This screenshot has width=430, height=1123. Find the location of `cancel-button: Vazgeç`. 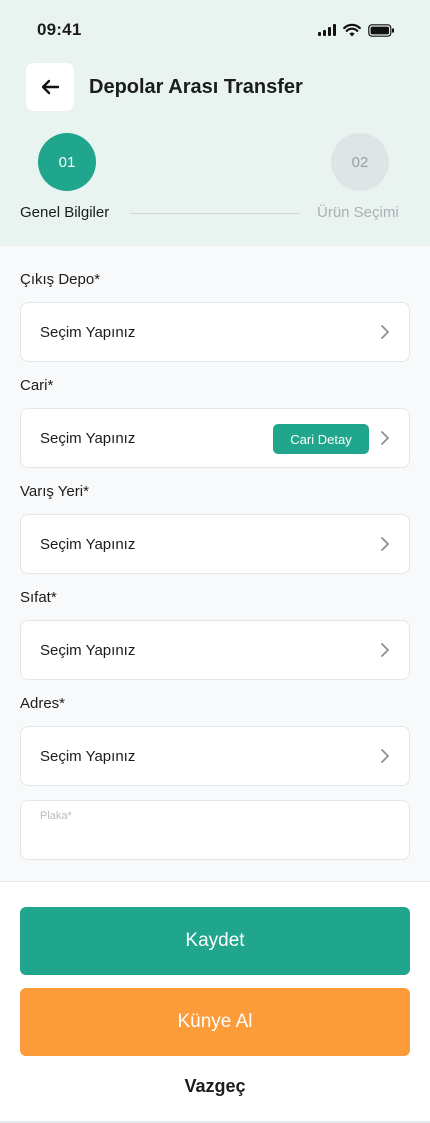

cancel-button: Vazgeç is located at coordinates (215, 1086).